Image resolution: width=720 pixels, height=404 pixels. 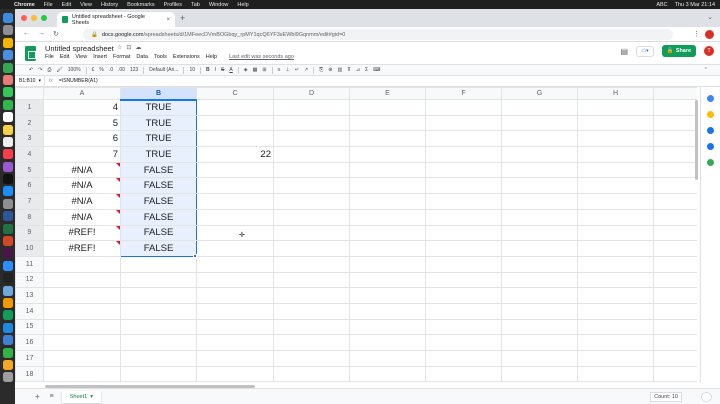 I want to click on music-icon, so click(x=7, y=154).